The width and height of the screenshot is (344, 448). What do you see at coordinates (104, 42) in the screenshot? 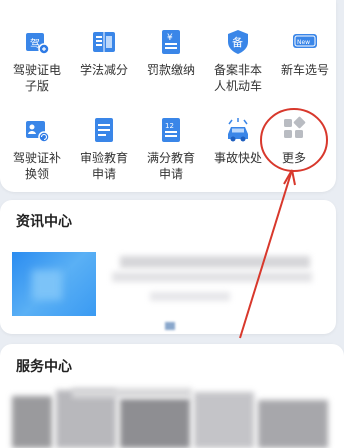
I see `book-icon` at bounding box center [104, 42].